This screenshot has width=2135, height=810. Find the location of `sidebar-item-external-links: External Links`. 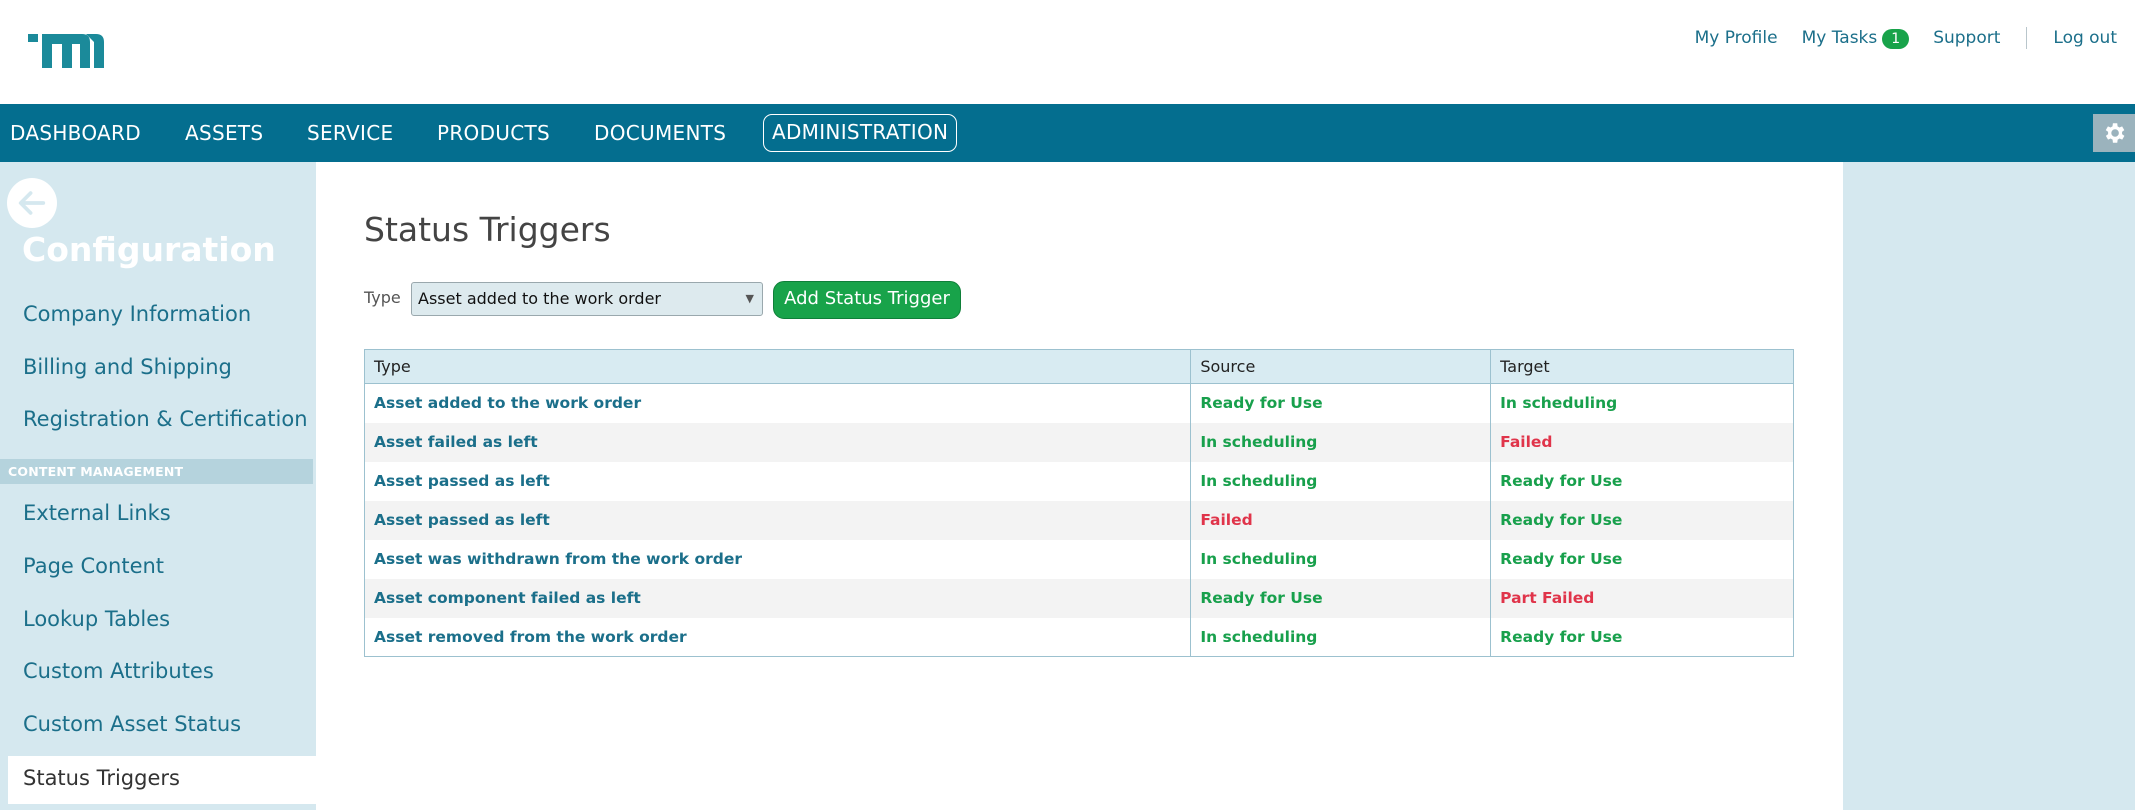

sidebar-item-external-links: External Links is located at coordinates (97, 513).